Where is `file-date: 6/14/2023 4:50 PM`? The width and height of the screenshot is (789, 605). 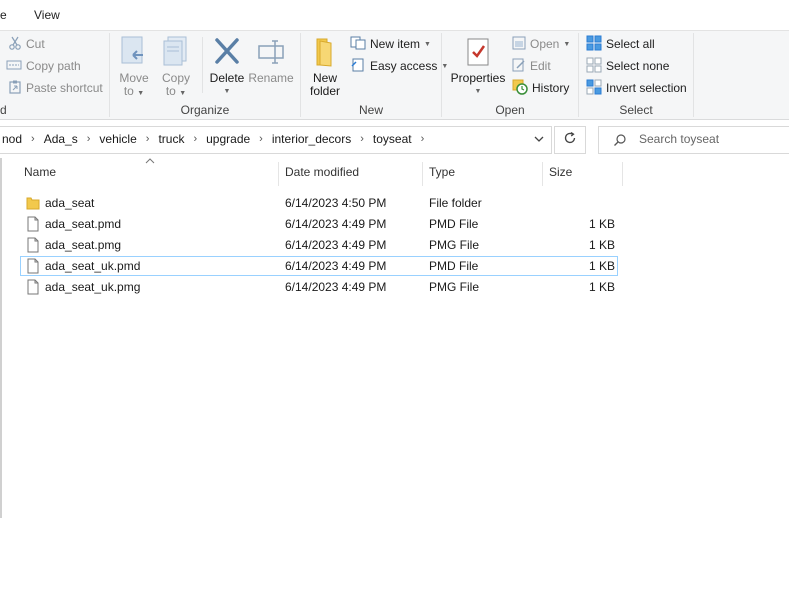 file-date: 6/14/2023 4:50 PM is located at coordinates (336, 203).